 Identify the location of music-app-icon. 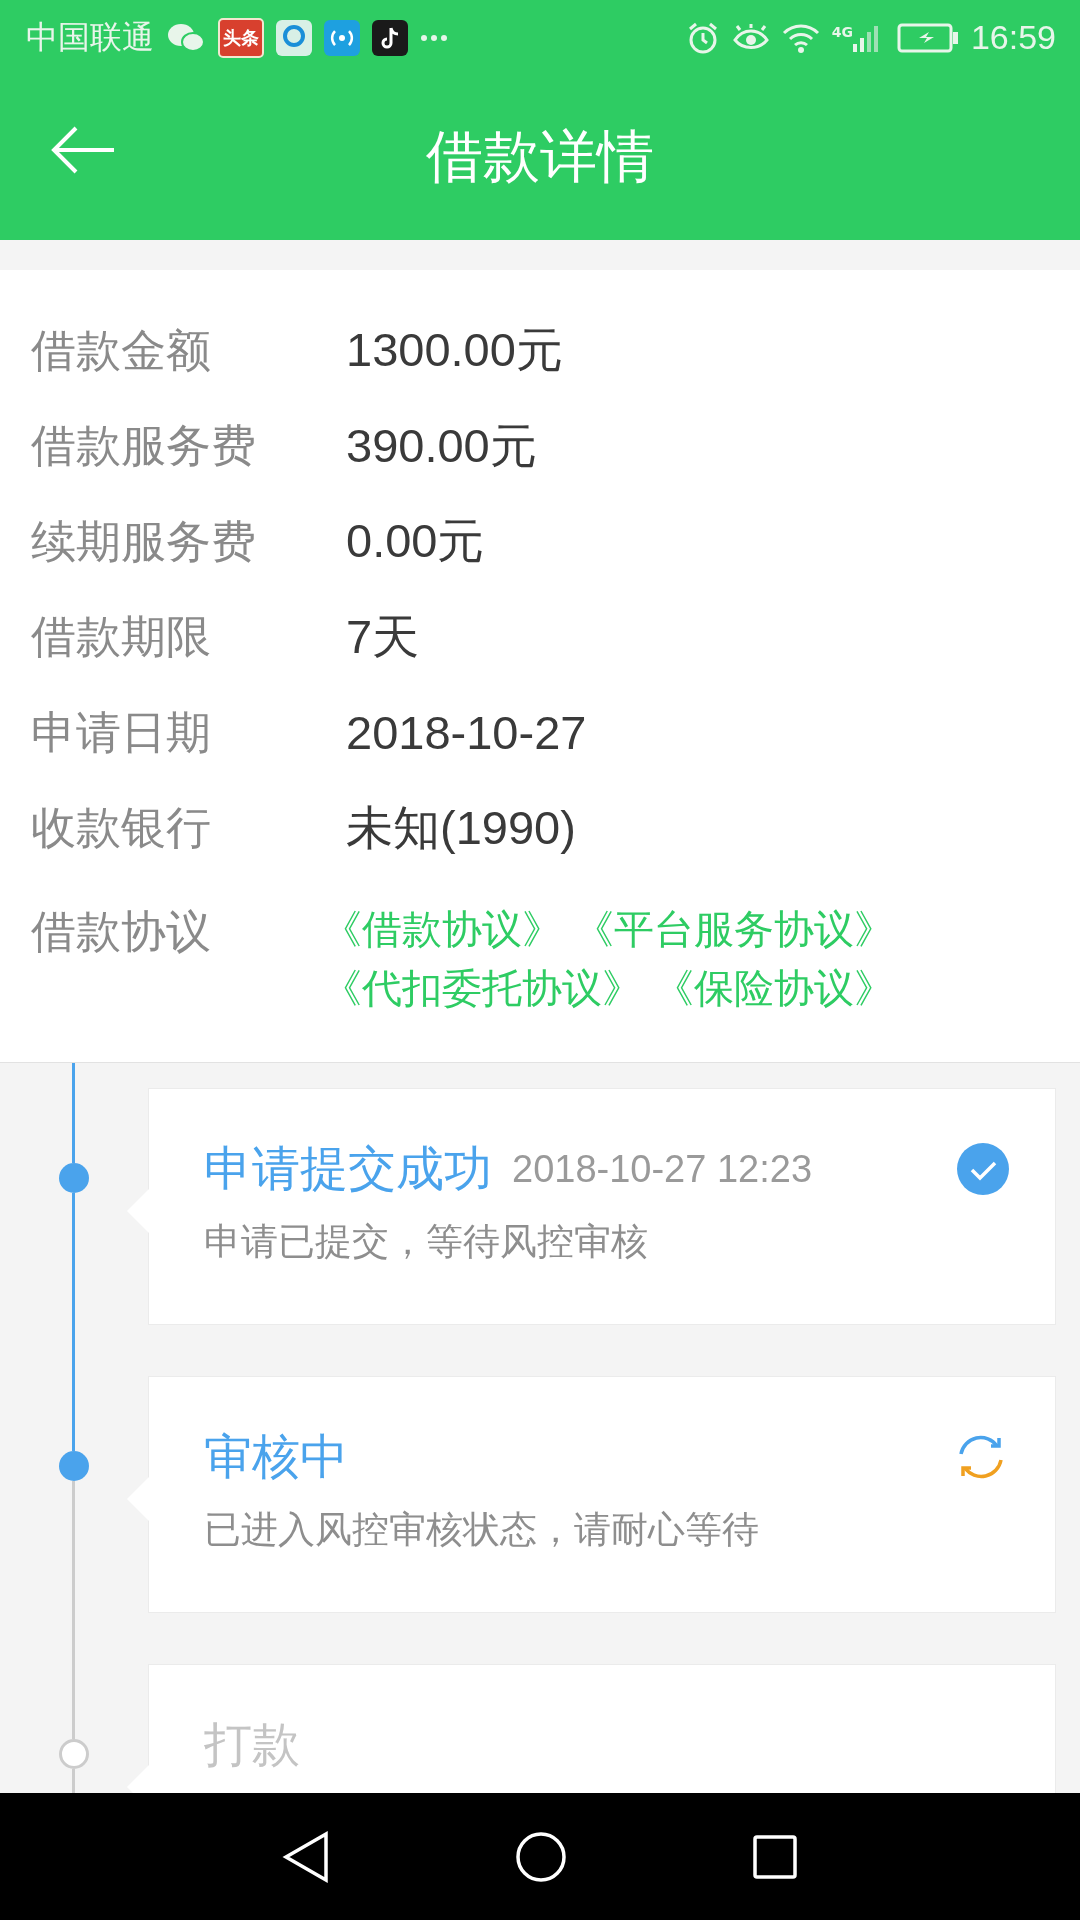
(390, 37).